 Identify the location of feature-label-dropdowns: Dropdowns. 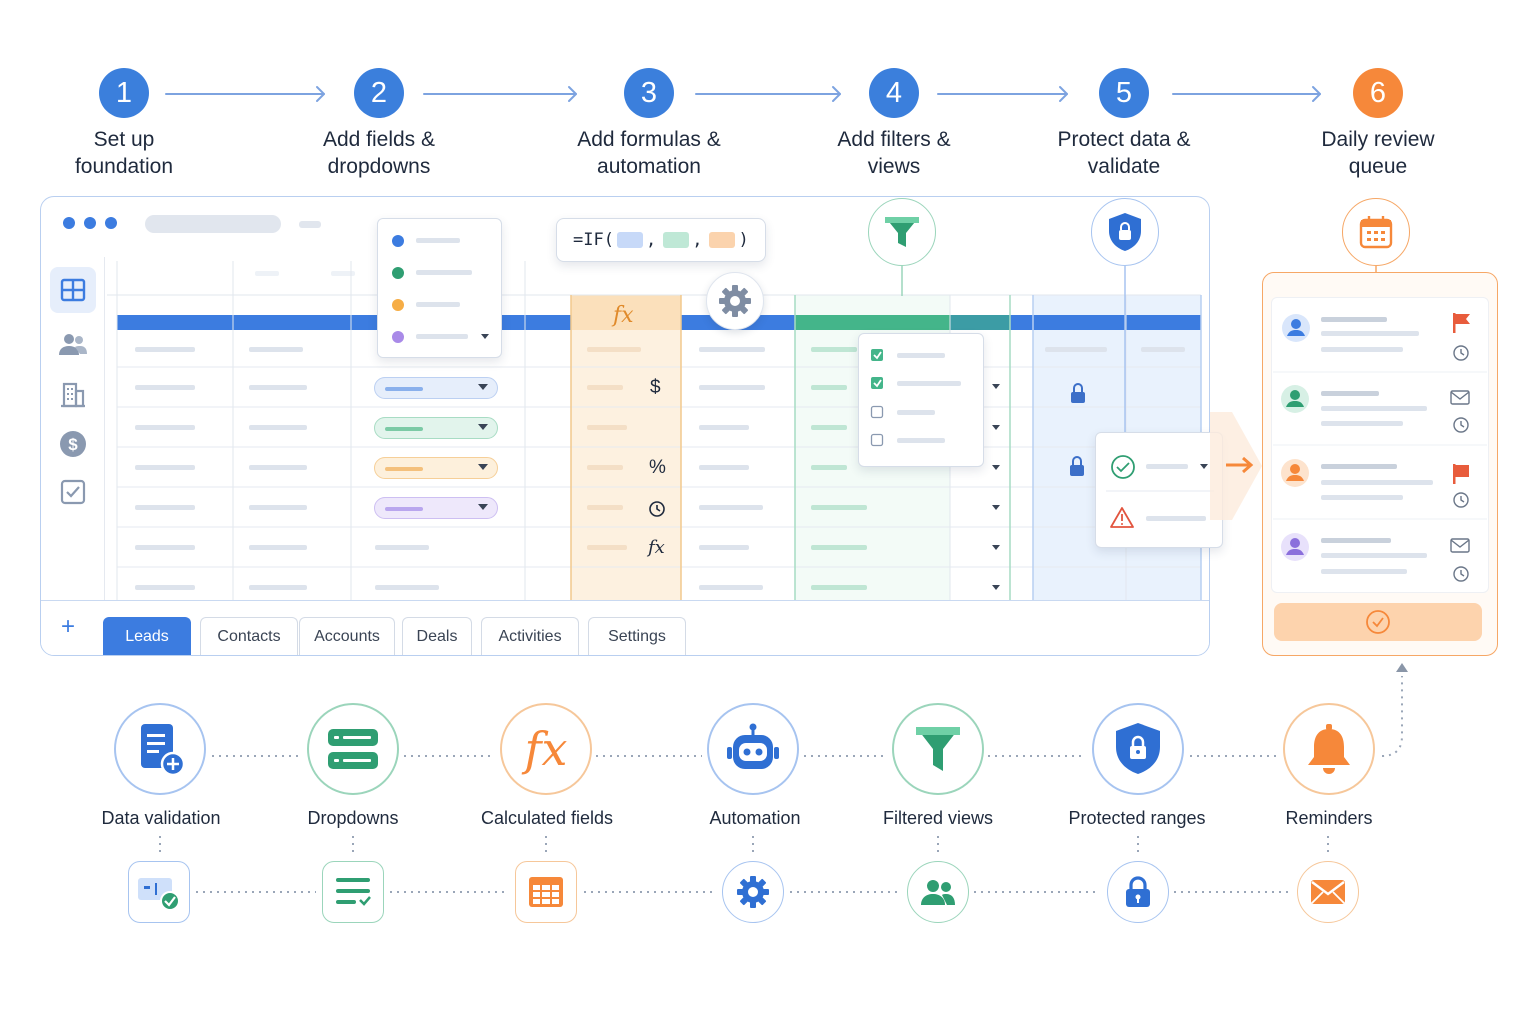
(353, 818).